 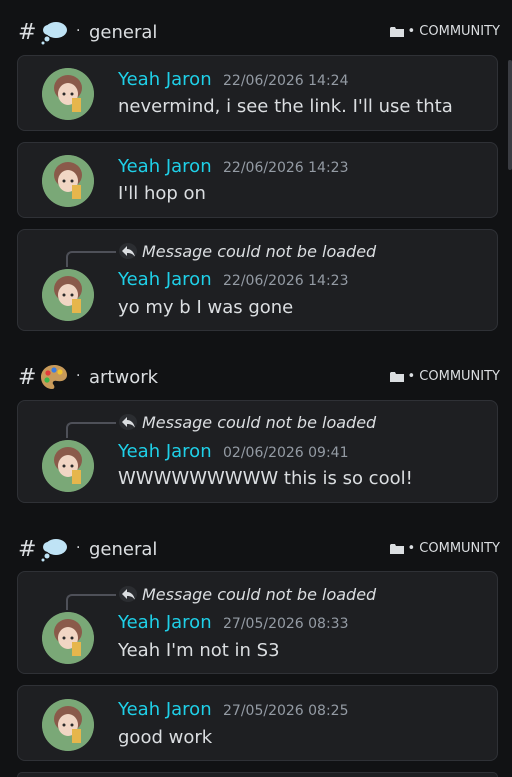 What do you see at coordinates (286, 624) in the screenshot?
I see `timestamp: 27/05/2026 08:33` at bounding box center [286, 624].